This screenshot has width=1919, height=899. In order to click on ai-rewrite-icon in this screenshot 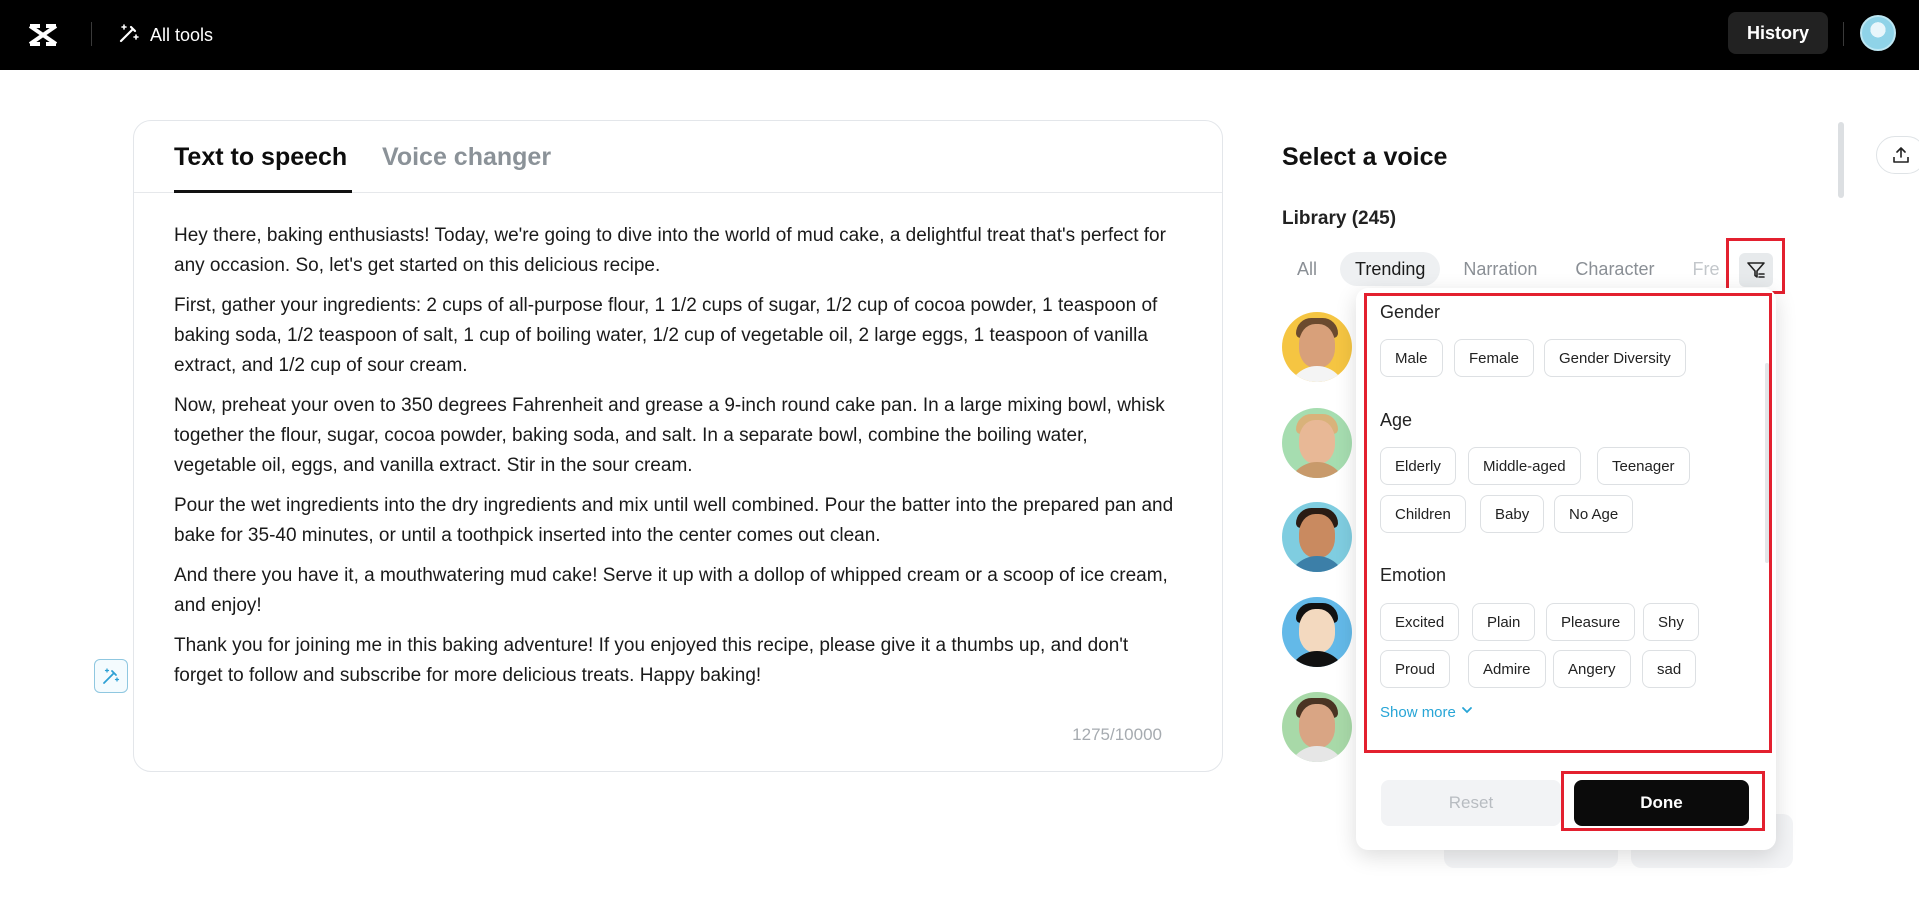, I will do `click(111, 676)`.